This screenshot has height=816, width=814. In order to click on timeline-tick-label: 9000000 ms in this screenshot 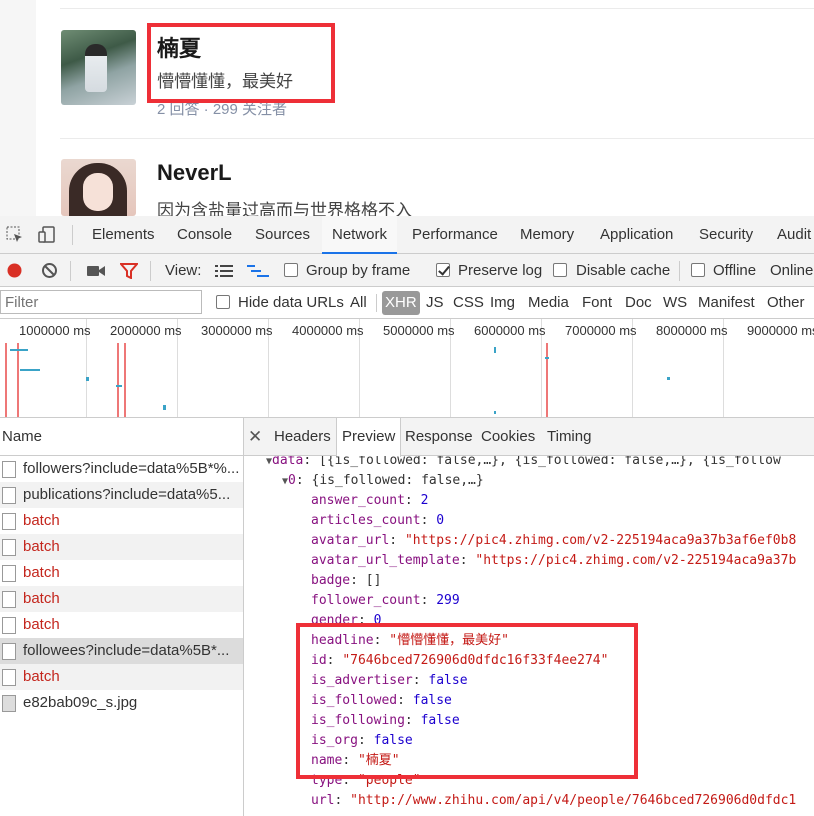, I will do `click(780, 330)`.